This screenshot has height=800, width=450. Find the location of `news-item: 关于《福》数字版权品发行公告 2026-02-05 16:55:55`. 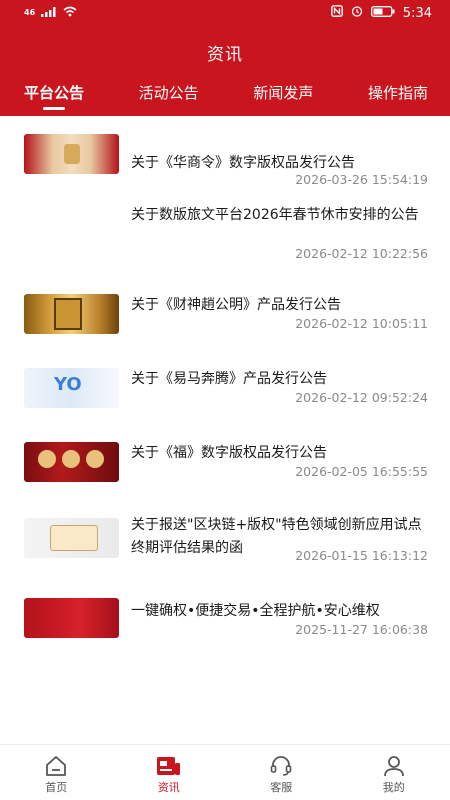

news-item: 关于《福》数字版权品发行公告 2026-02-05 16:55:55 is located at coordinates (225, 463).